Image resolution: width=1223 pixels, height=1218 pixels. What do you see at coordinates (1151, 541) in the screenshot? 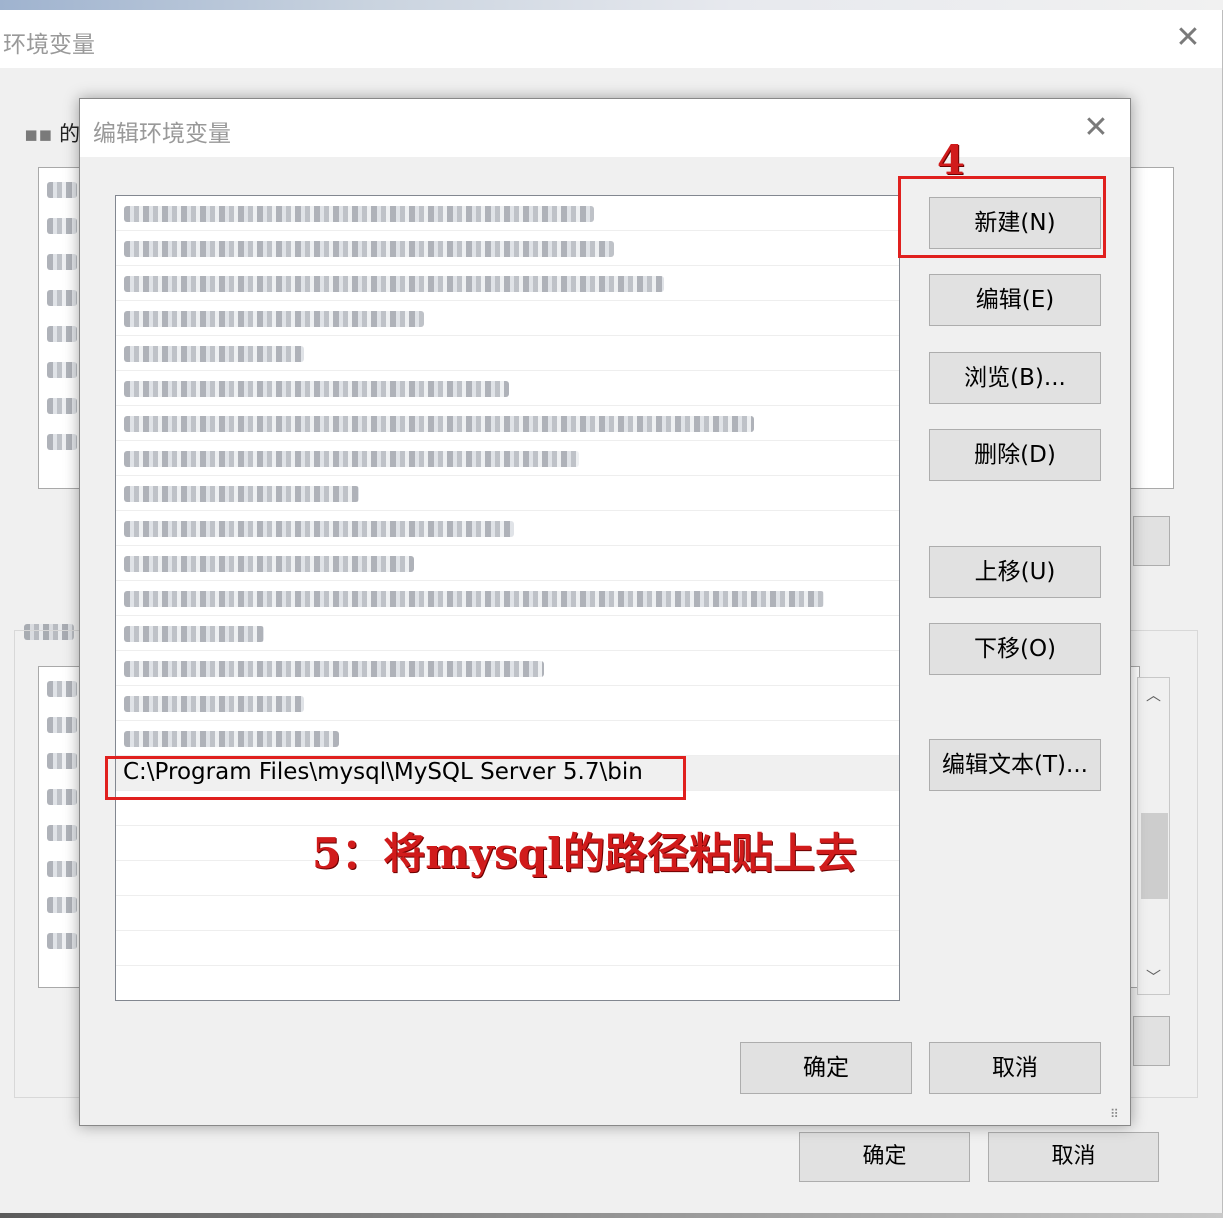
I see `user-variables-button` at bounding box center [1151, 541].